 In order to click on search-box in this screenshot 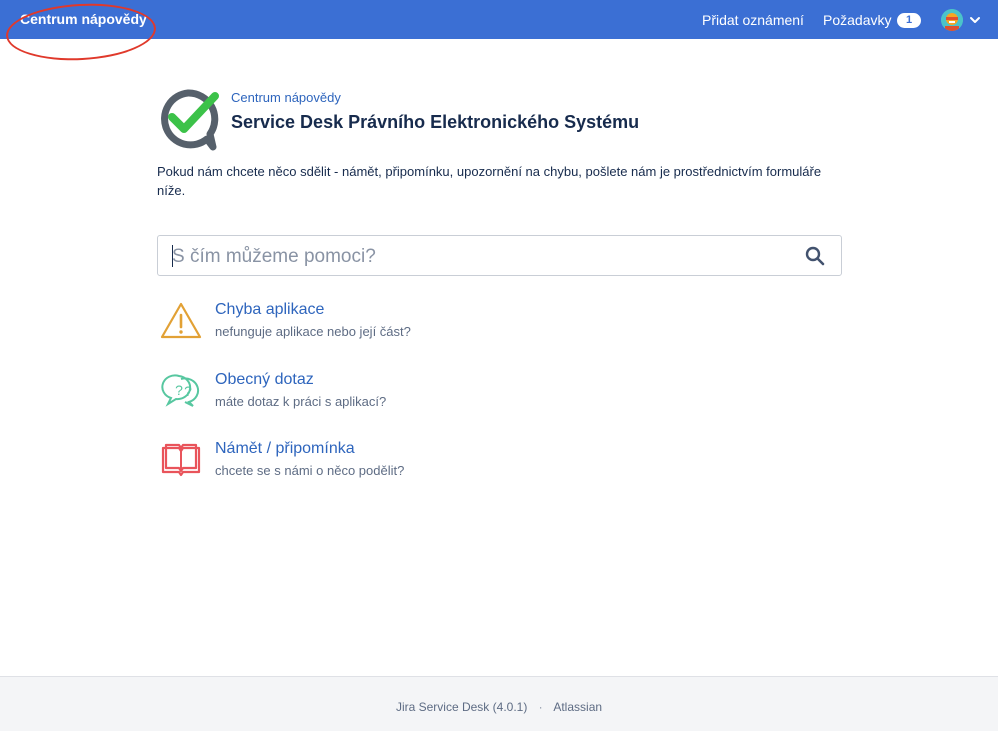, I will do `click(499, 256)`.